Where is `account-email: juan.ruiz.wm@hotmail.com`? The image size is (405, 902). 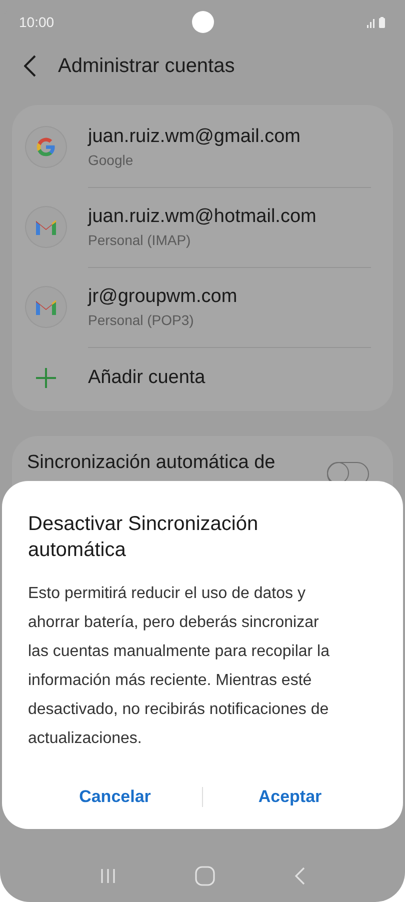
account-email: juan.ruiz.wm@hotmail.com is located at coordinates (229, 217).